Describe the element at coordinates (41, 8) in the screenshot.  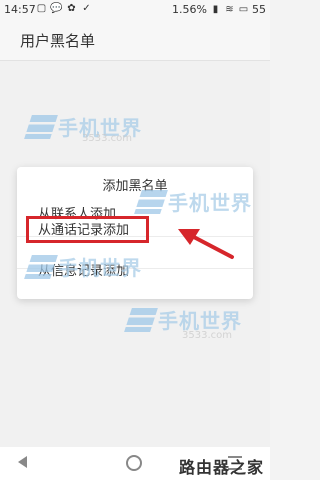
I see `sim-icon: ▢` at that location.